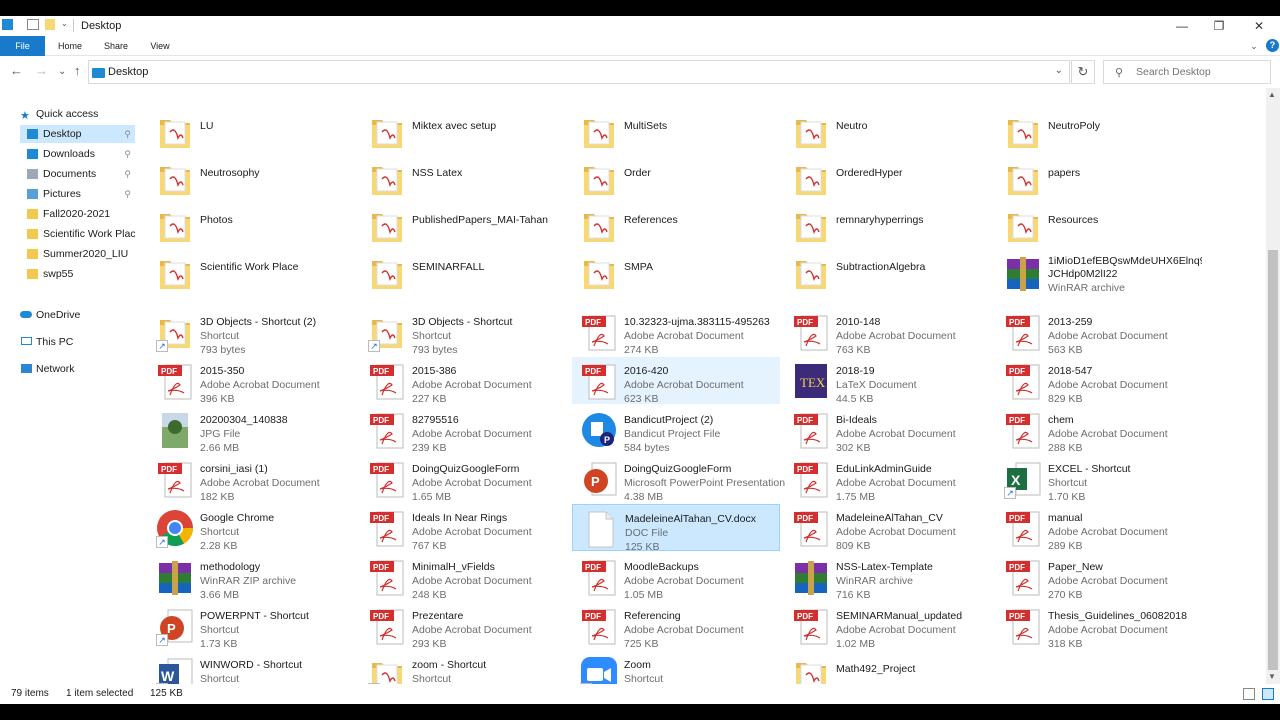  Describe the element at coordinates (464, 381) in the screenshot. I see `file-item: PDF 2015-386 Adobe Acrobat Document 227 KB` at that location.